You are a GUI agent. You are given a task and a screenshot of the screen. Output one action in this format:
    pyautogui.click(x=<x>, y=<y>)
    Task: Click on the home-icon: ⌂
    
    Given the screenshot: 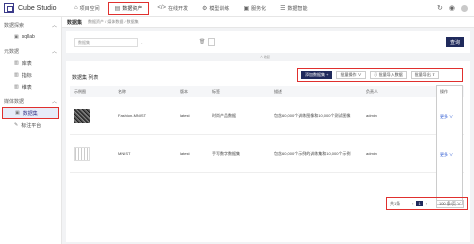 What is the action you would take?
    pyautogui.click(x=76, y=8)
    